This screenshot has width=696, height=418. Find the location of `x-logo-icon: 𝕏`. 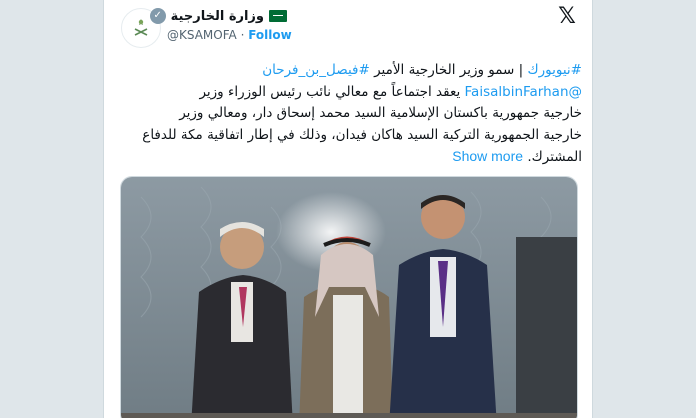

x-logo-icon: 𝕏 is located at coordinates (567, 17).